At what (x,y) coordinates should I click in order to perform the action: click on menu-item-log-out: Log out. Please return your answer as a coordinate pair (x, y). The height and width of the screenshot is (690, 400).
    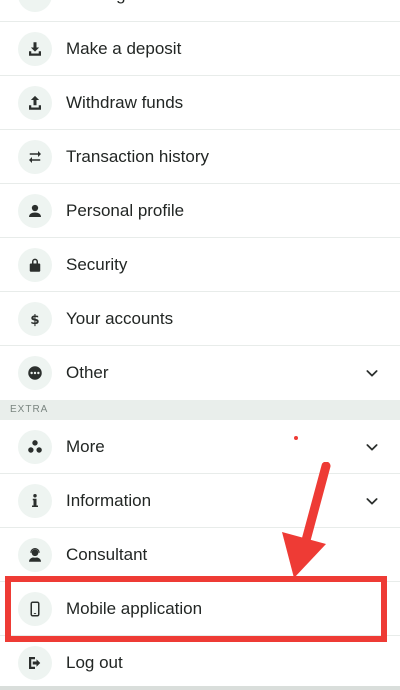
    Looking at the image, I should click on (200, 663).